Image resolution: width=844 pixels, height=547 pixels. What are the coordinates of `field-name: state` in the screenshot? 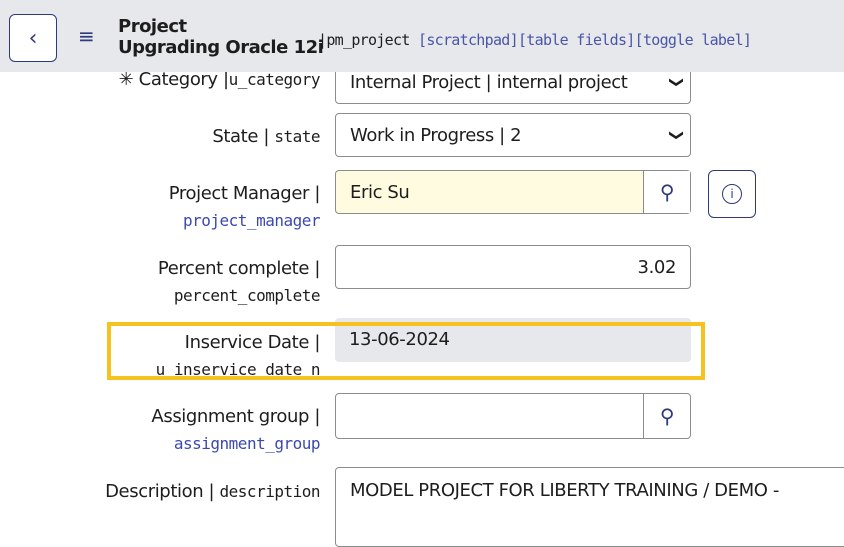 It's located at (297, 136).